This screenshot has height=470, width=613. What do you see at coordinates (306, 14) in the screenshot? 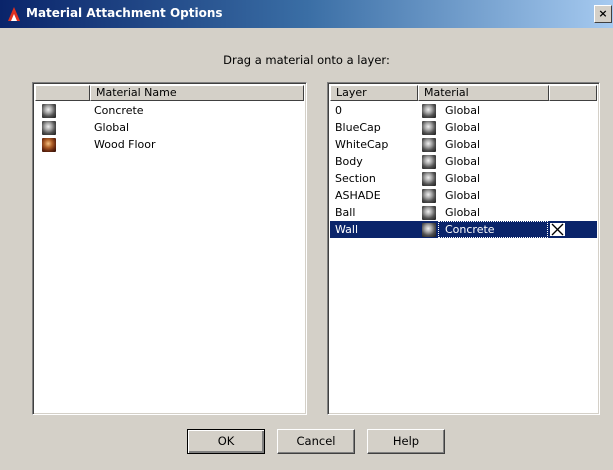
I see `title-bar: Material Attachment Options ×` at bounding box center [306, 14].